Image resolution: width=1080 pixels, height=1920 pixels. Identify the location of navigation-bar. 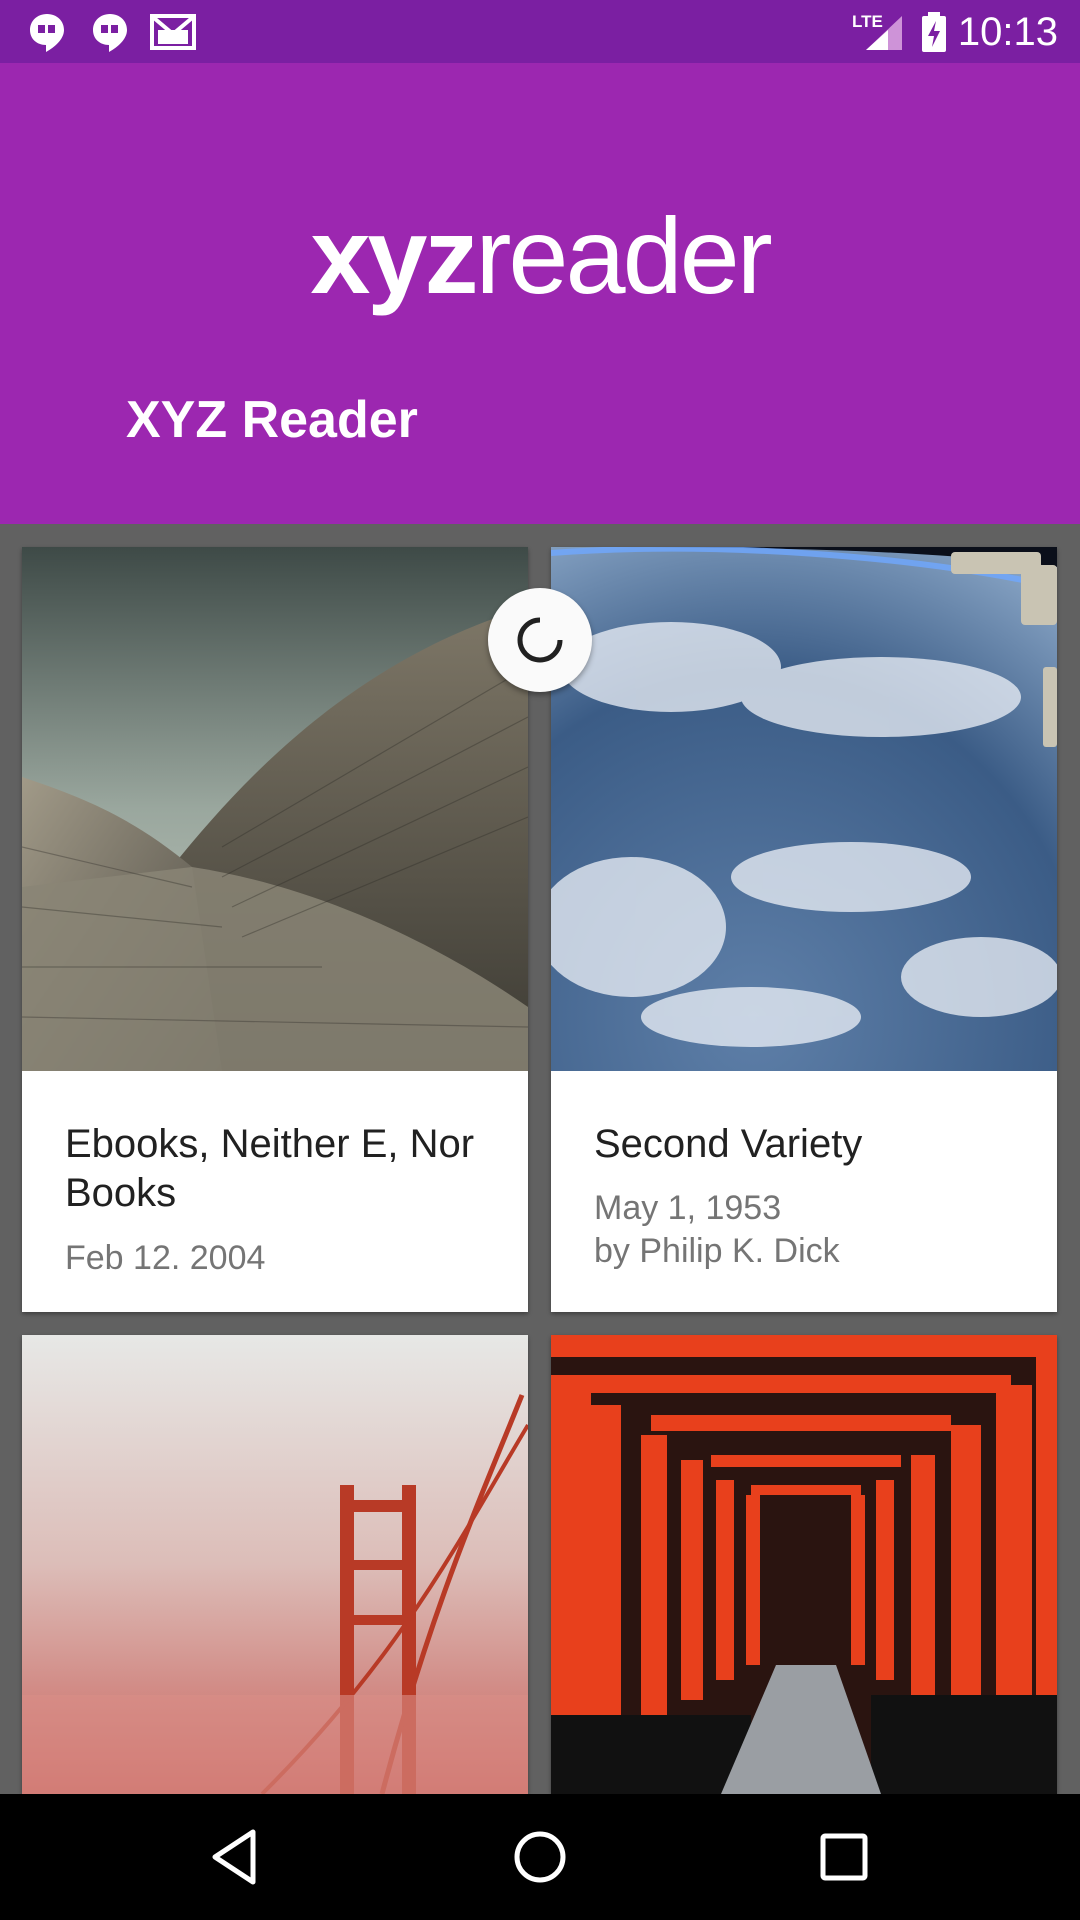
(540, 1857).